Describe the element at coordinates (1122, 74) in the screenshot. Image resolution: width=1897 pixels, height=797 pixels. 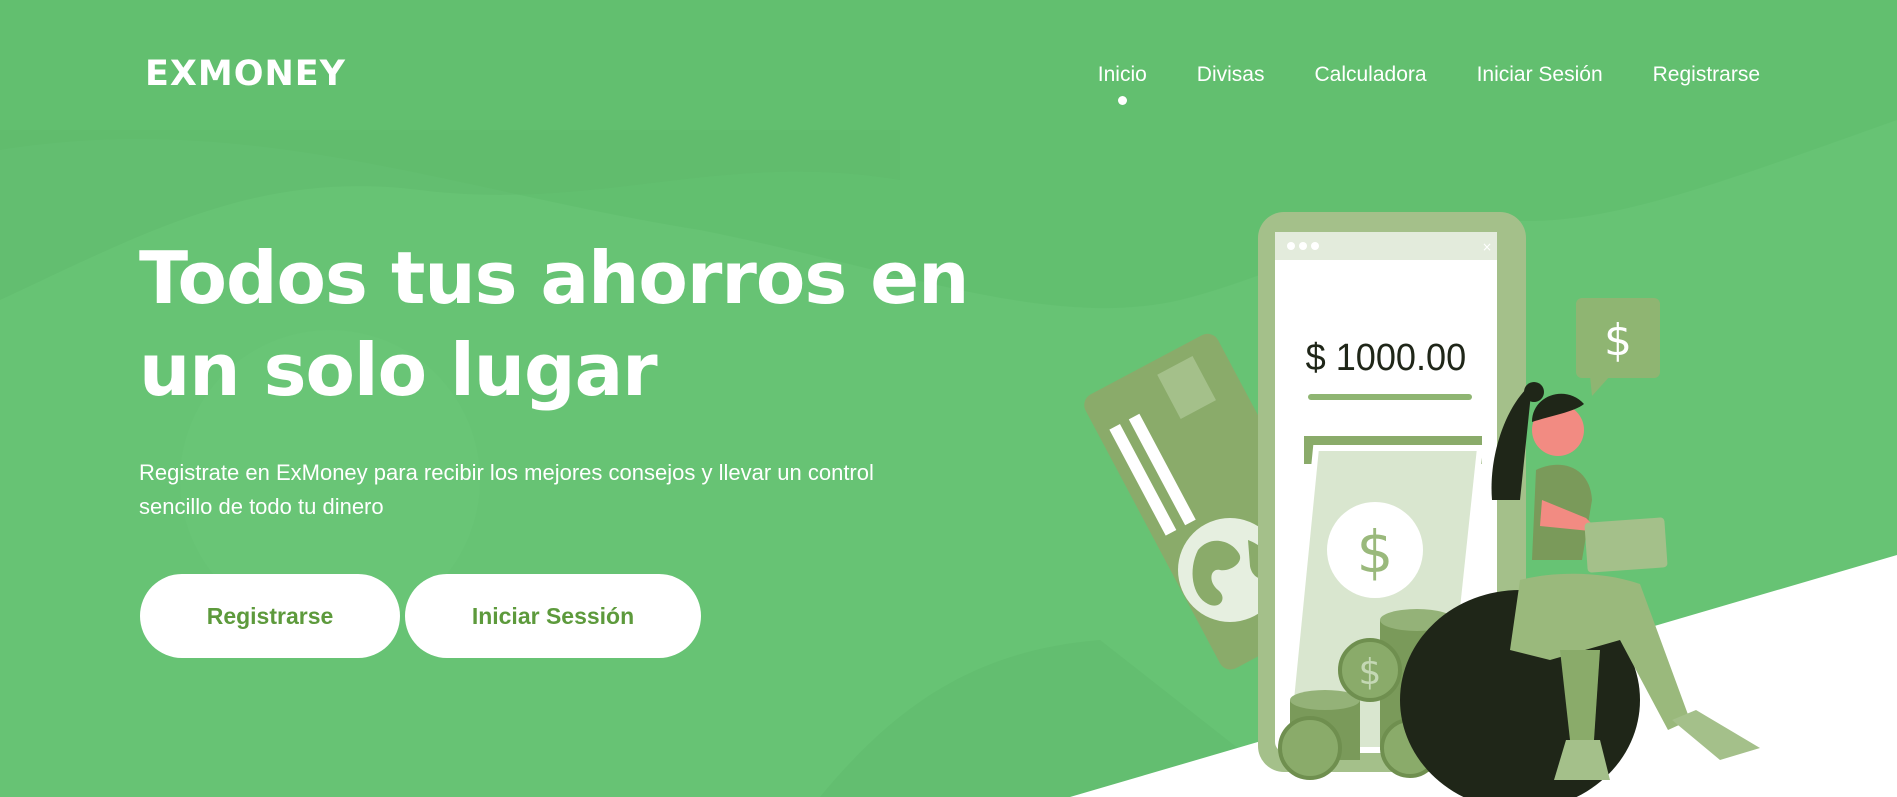
I see `nav-item-label: Inicio` at that location.